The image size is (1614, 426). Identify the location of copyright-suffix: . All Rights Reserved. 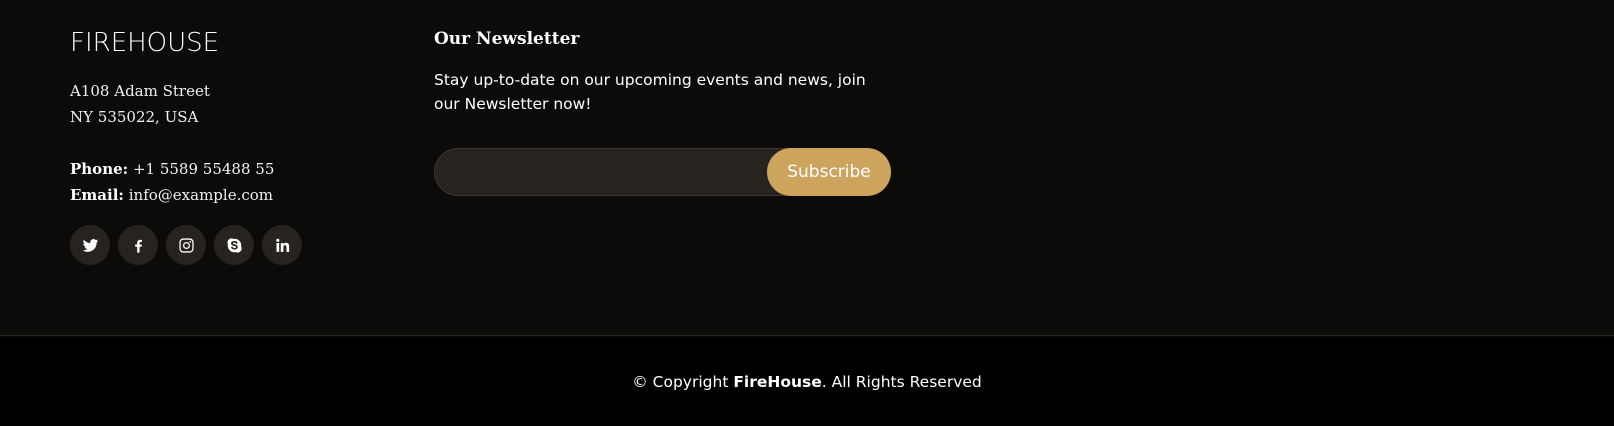
(901, 381).